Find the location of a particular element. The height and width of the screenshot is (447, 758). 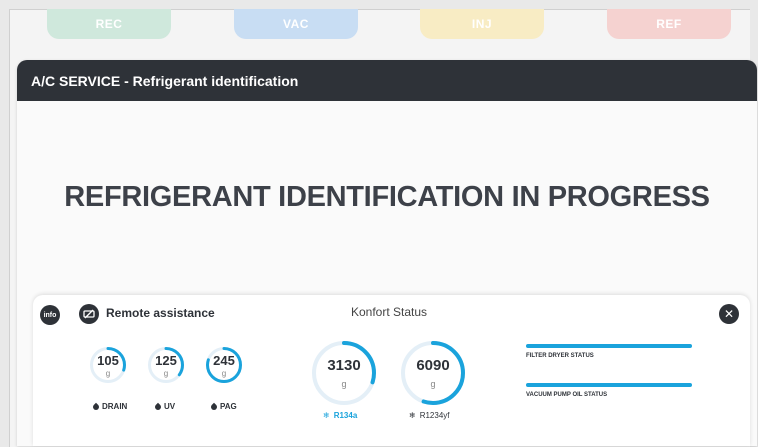

tab-ref: REF is located at coordinates (669, 24).